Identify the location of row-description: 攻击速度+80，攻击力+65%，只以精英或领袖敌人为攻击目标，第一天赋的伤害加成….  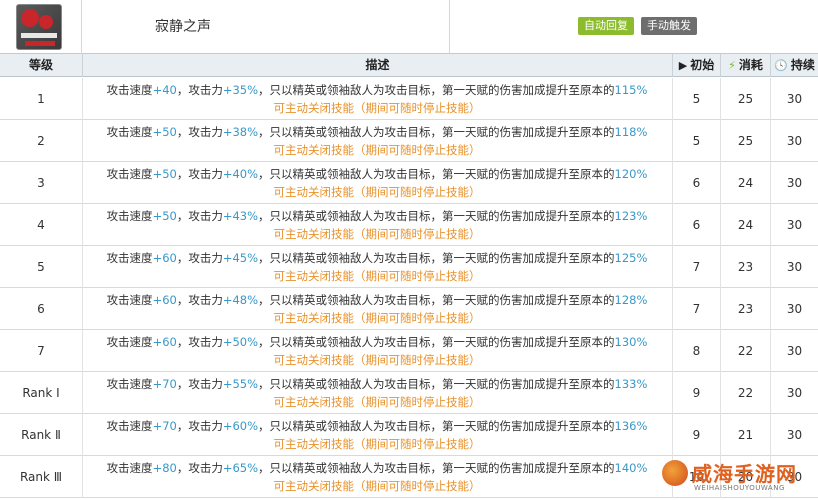
(377, 477).